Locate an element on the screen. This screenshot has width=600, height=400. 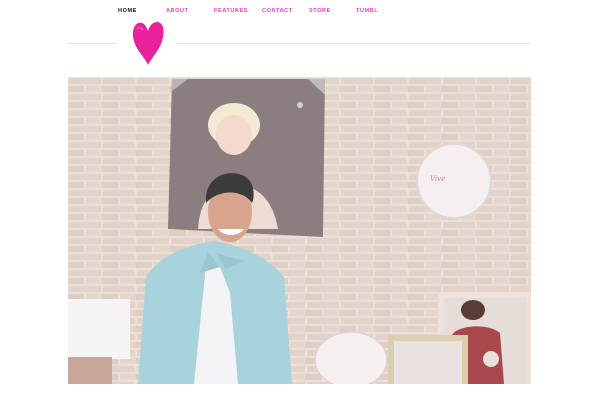
nav-contact-link: CONTACT is located at coordinates (277, 11).